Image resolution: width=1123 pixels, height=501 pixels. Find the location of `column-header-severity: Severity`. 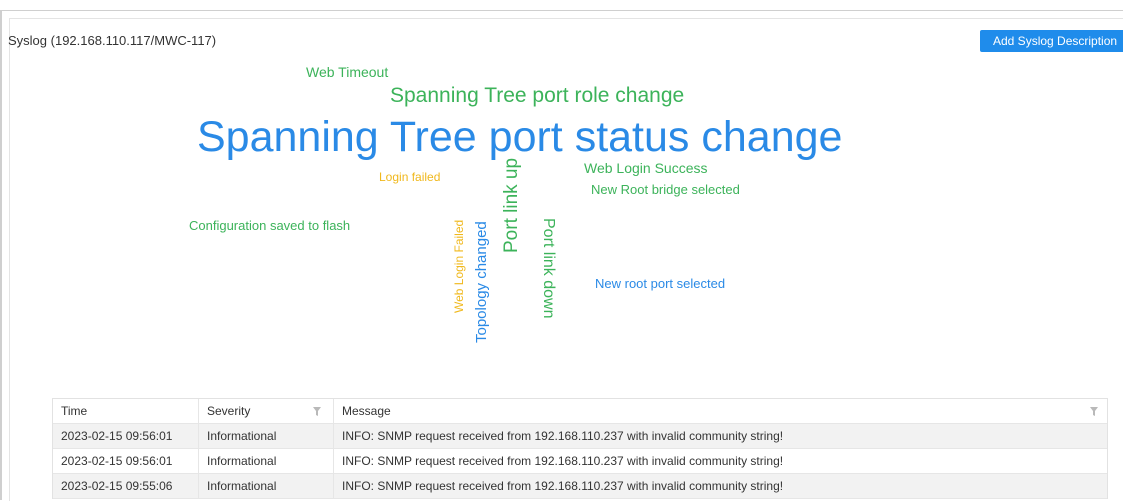

column-header-severity: Severity is located at coordinates (266, 411).